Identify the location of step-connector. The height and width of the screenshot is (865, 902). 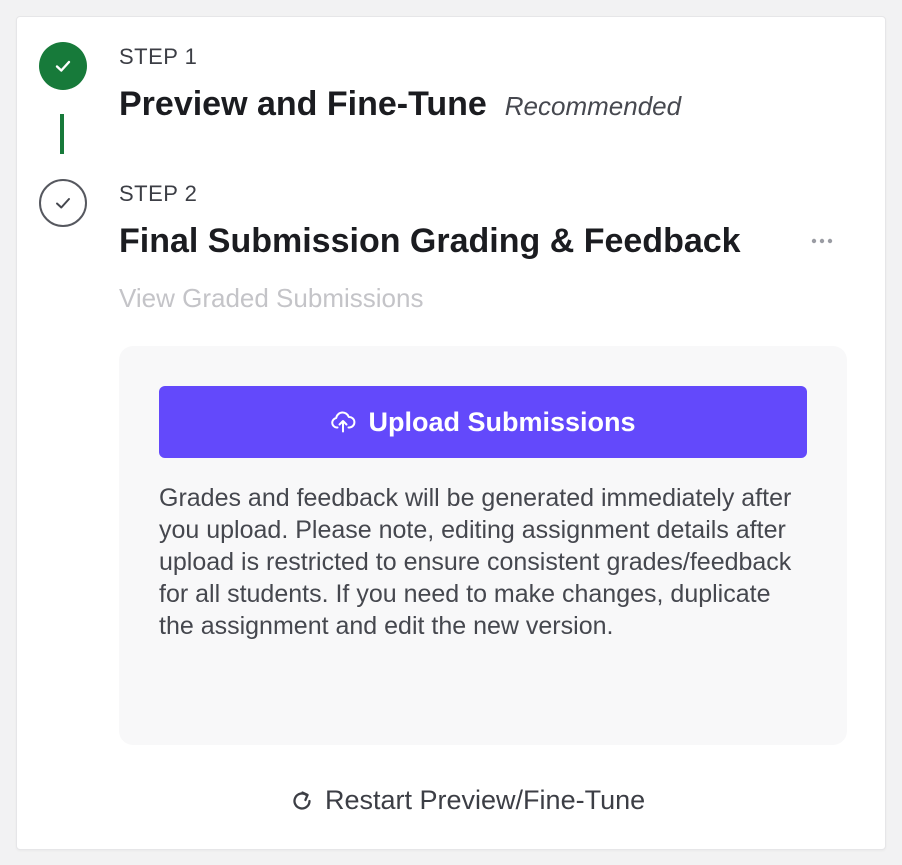
(62, 134).